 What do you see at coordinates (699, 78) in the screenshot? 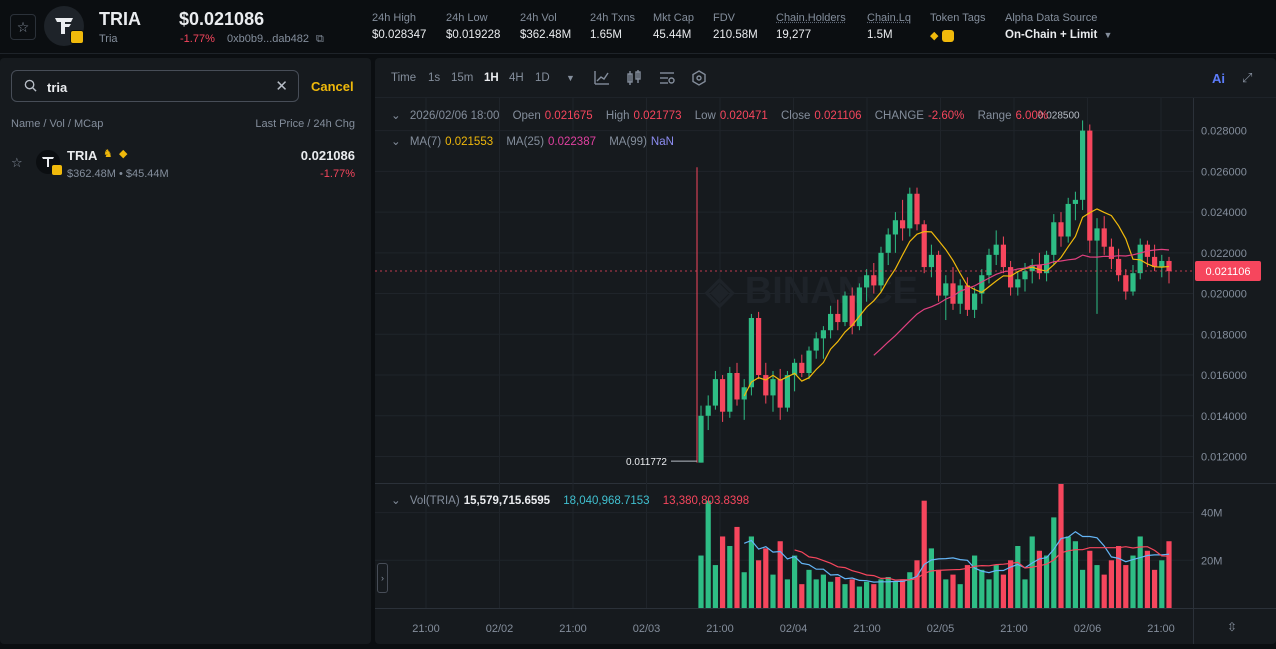
I see `settings-hexagon-icon` at bounding box center [699, 78].